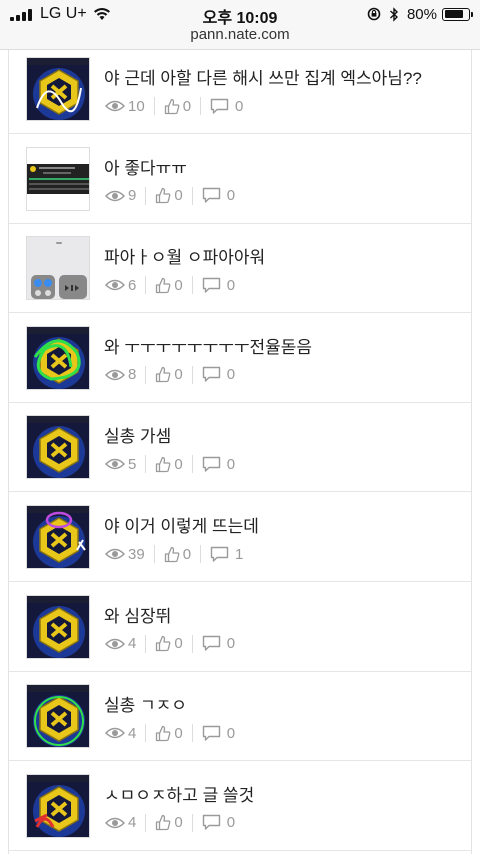  I want to click on post-title: 와 ㅜㅜㅜㅜㅜㅜㅜㅜ전율돋음, so click(208, 345).